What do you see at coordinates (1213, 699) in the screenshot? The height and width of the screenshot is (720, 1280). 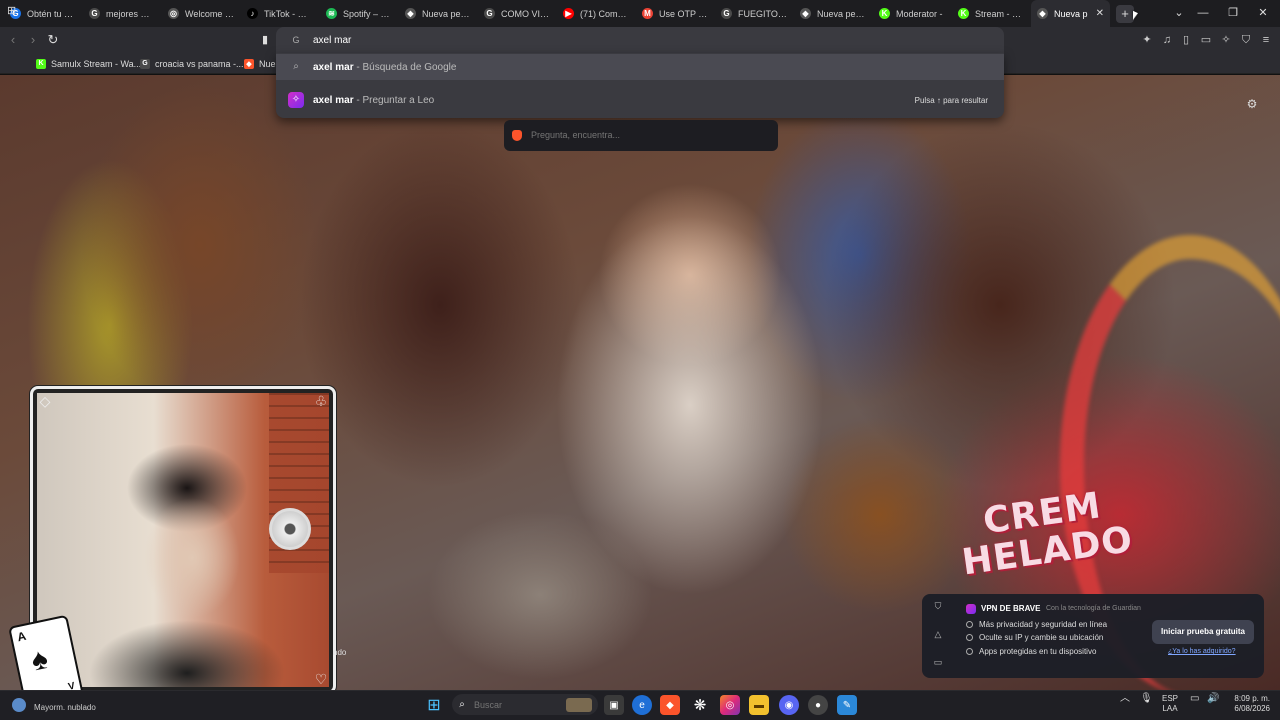 I see `volume-icon: 🔊` at bounding box center [1213, 699].